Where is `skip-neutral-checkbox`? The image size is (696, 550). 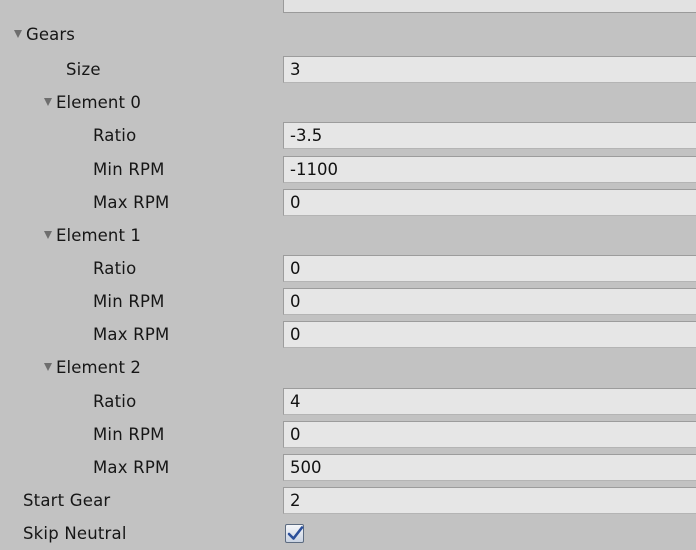 skip-neutral-checkbox is located at coordinates (294, 533).